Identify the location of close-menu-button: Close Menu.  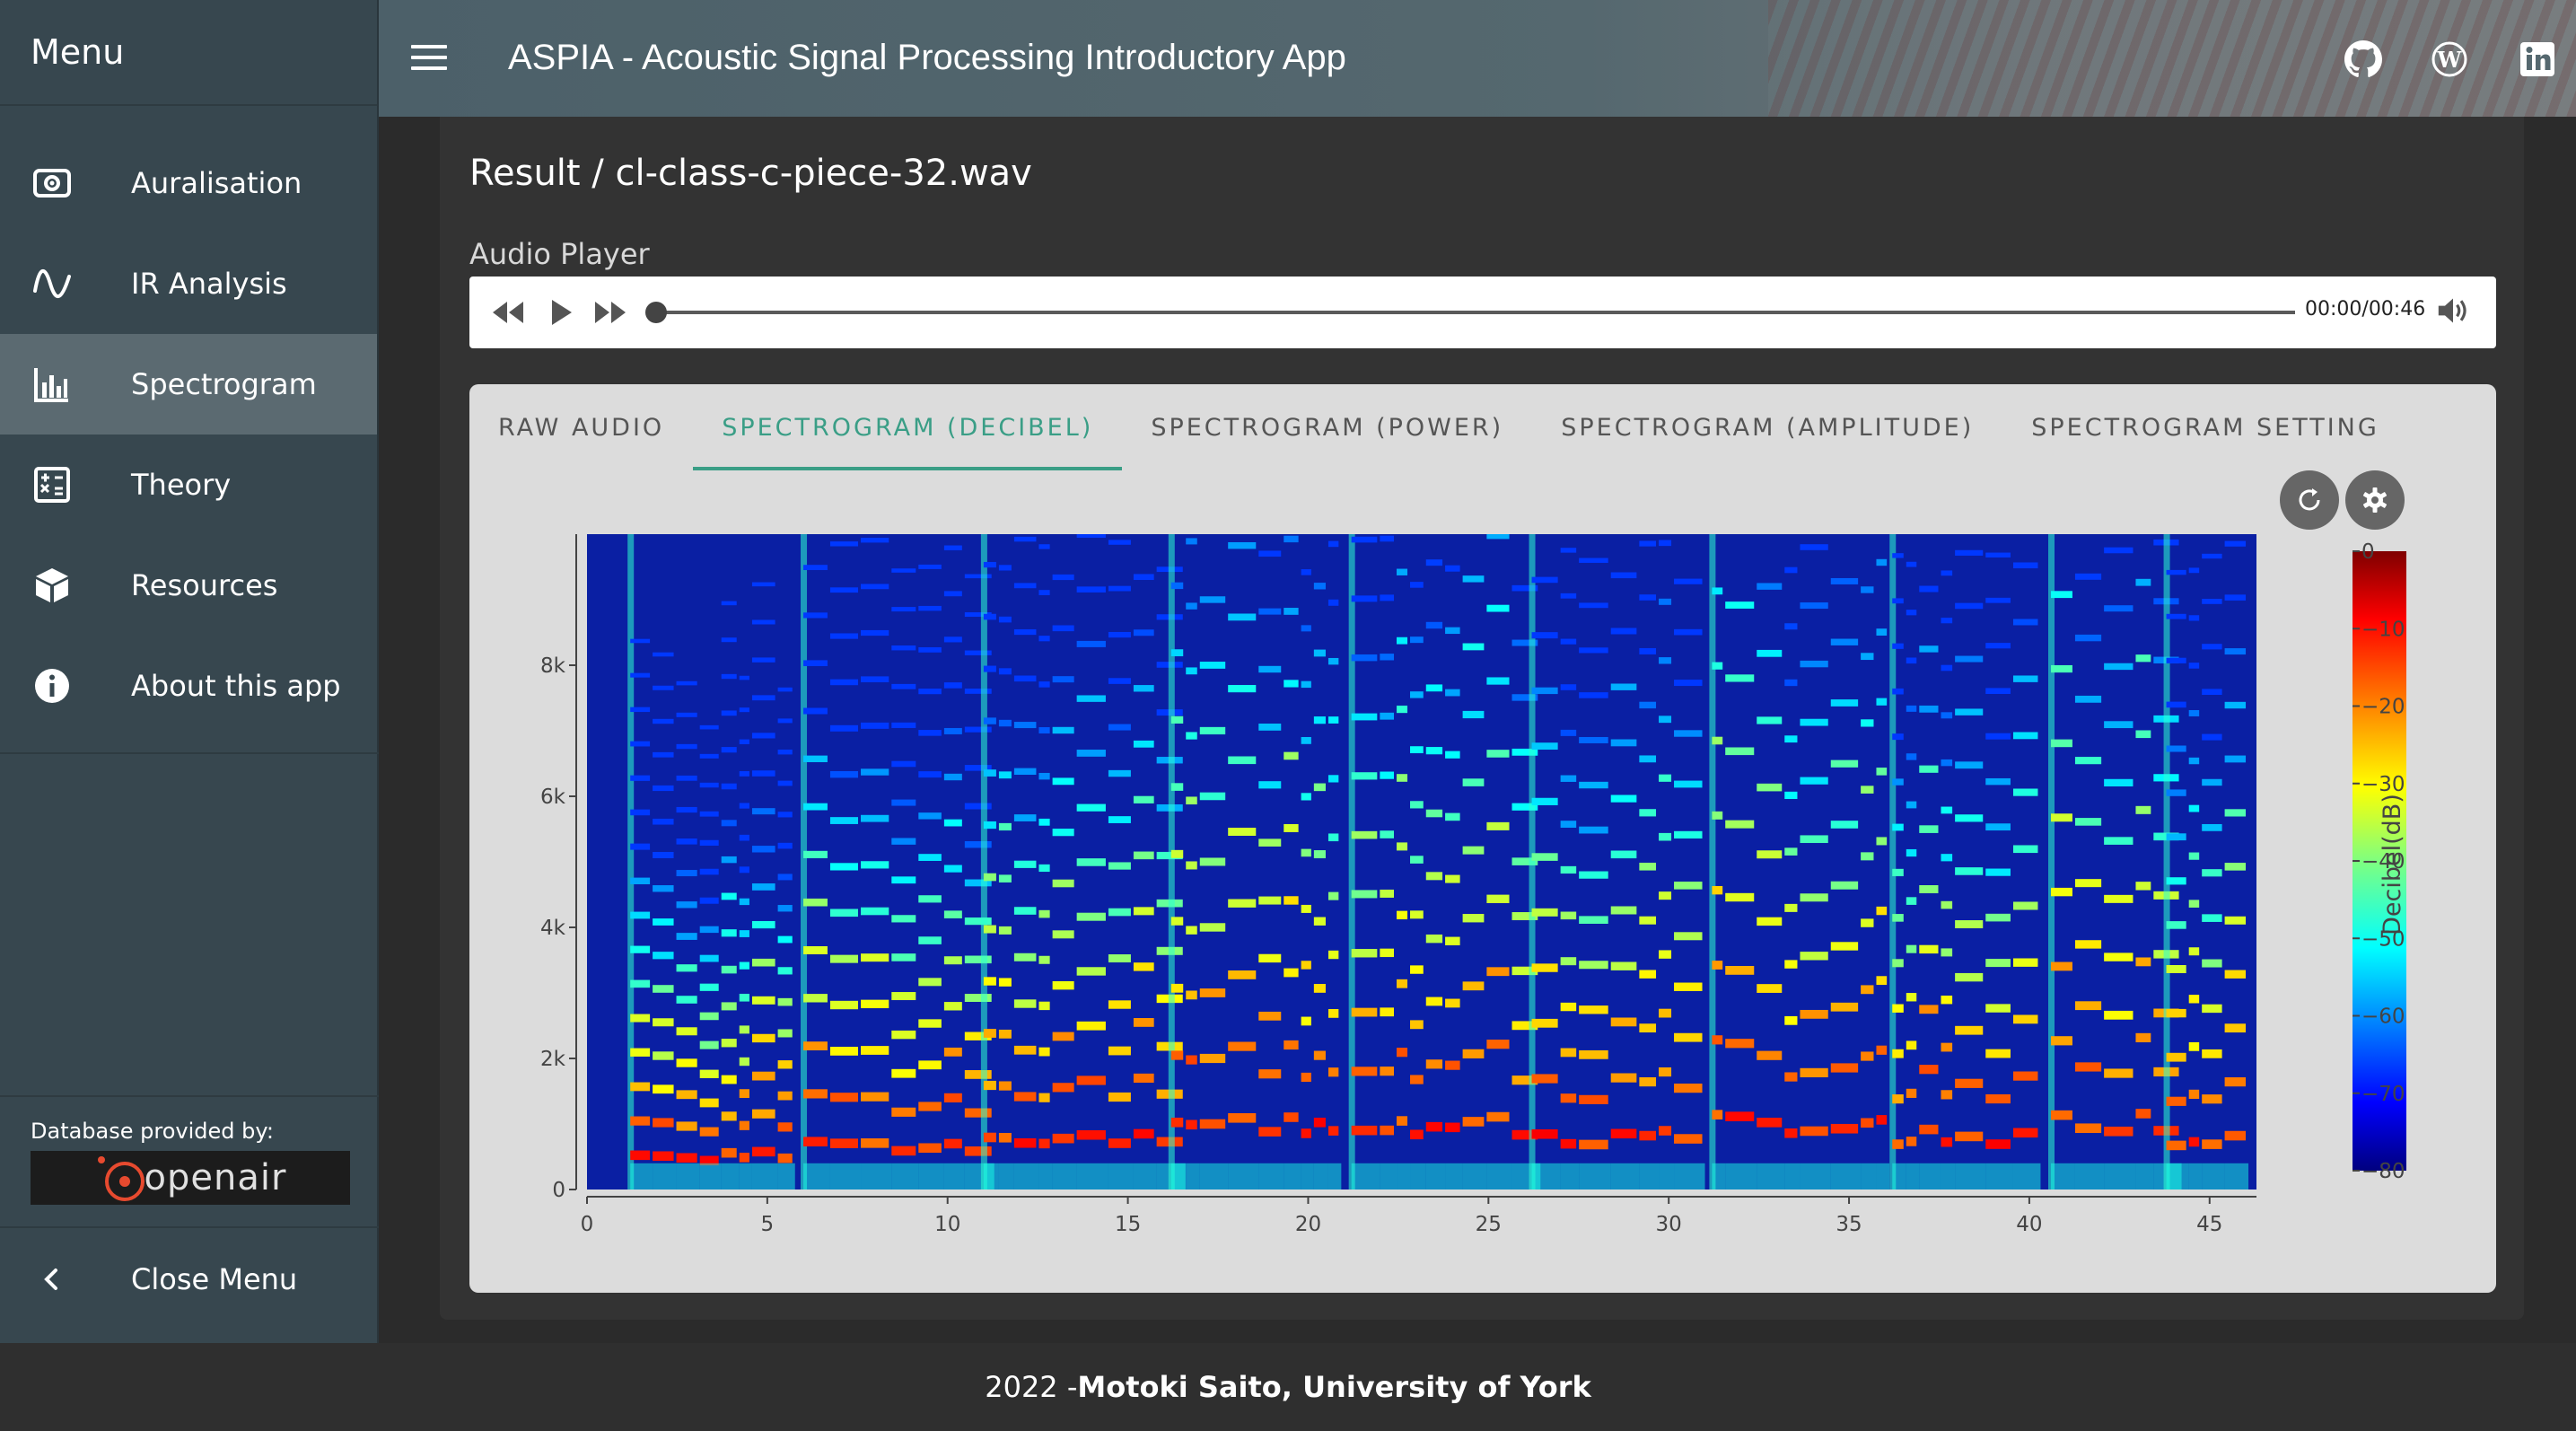
(188, 1280).